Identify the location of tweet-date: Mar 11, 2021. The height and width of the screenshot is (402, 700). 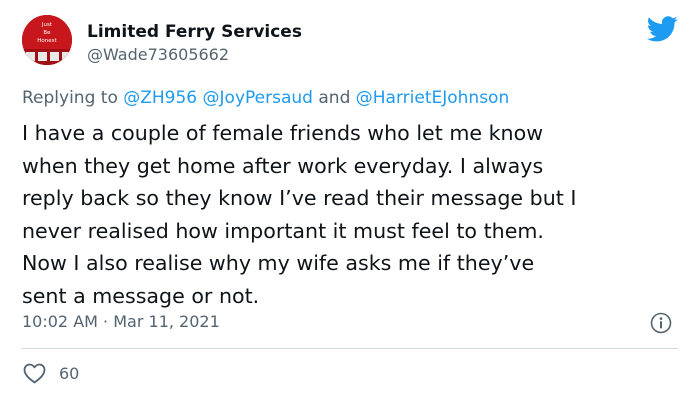
(166, 321).